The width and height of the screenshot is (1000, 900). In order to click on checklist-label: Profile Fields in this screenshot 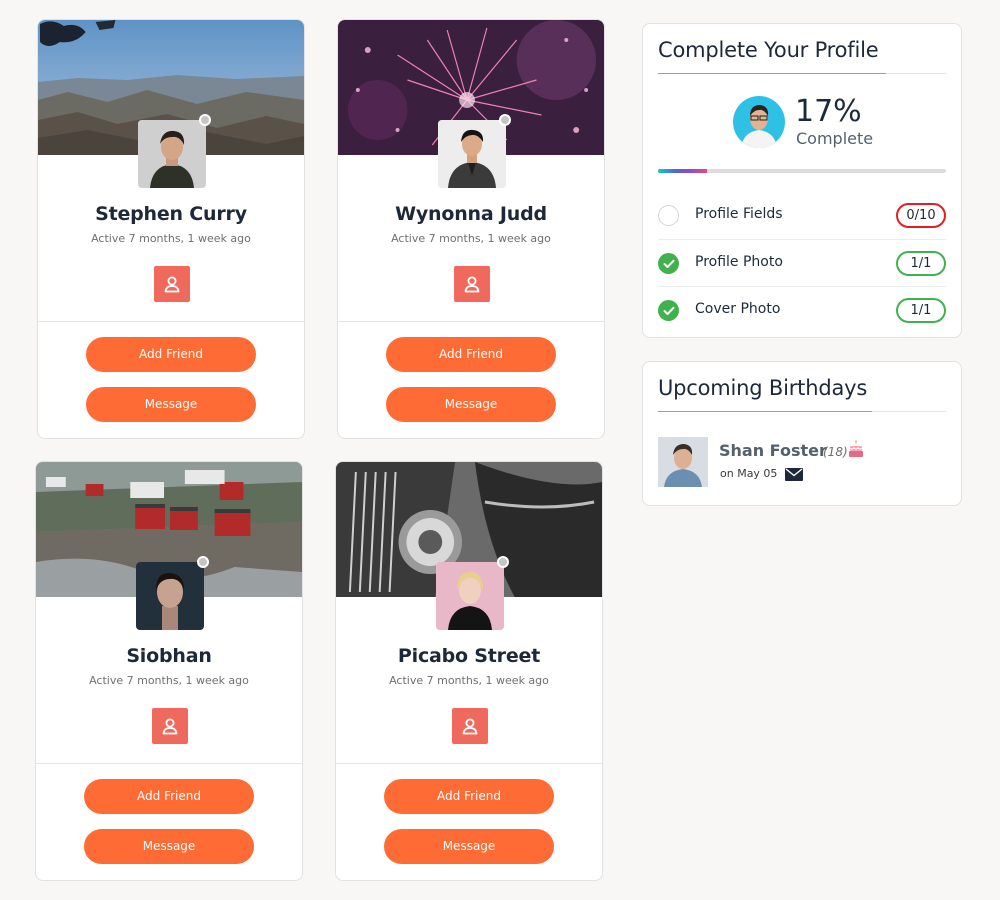, I will do `click(739, 214)`.